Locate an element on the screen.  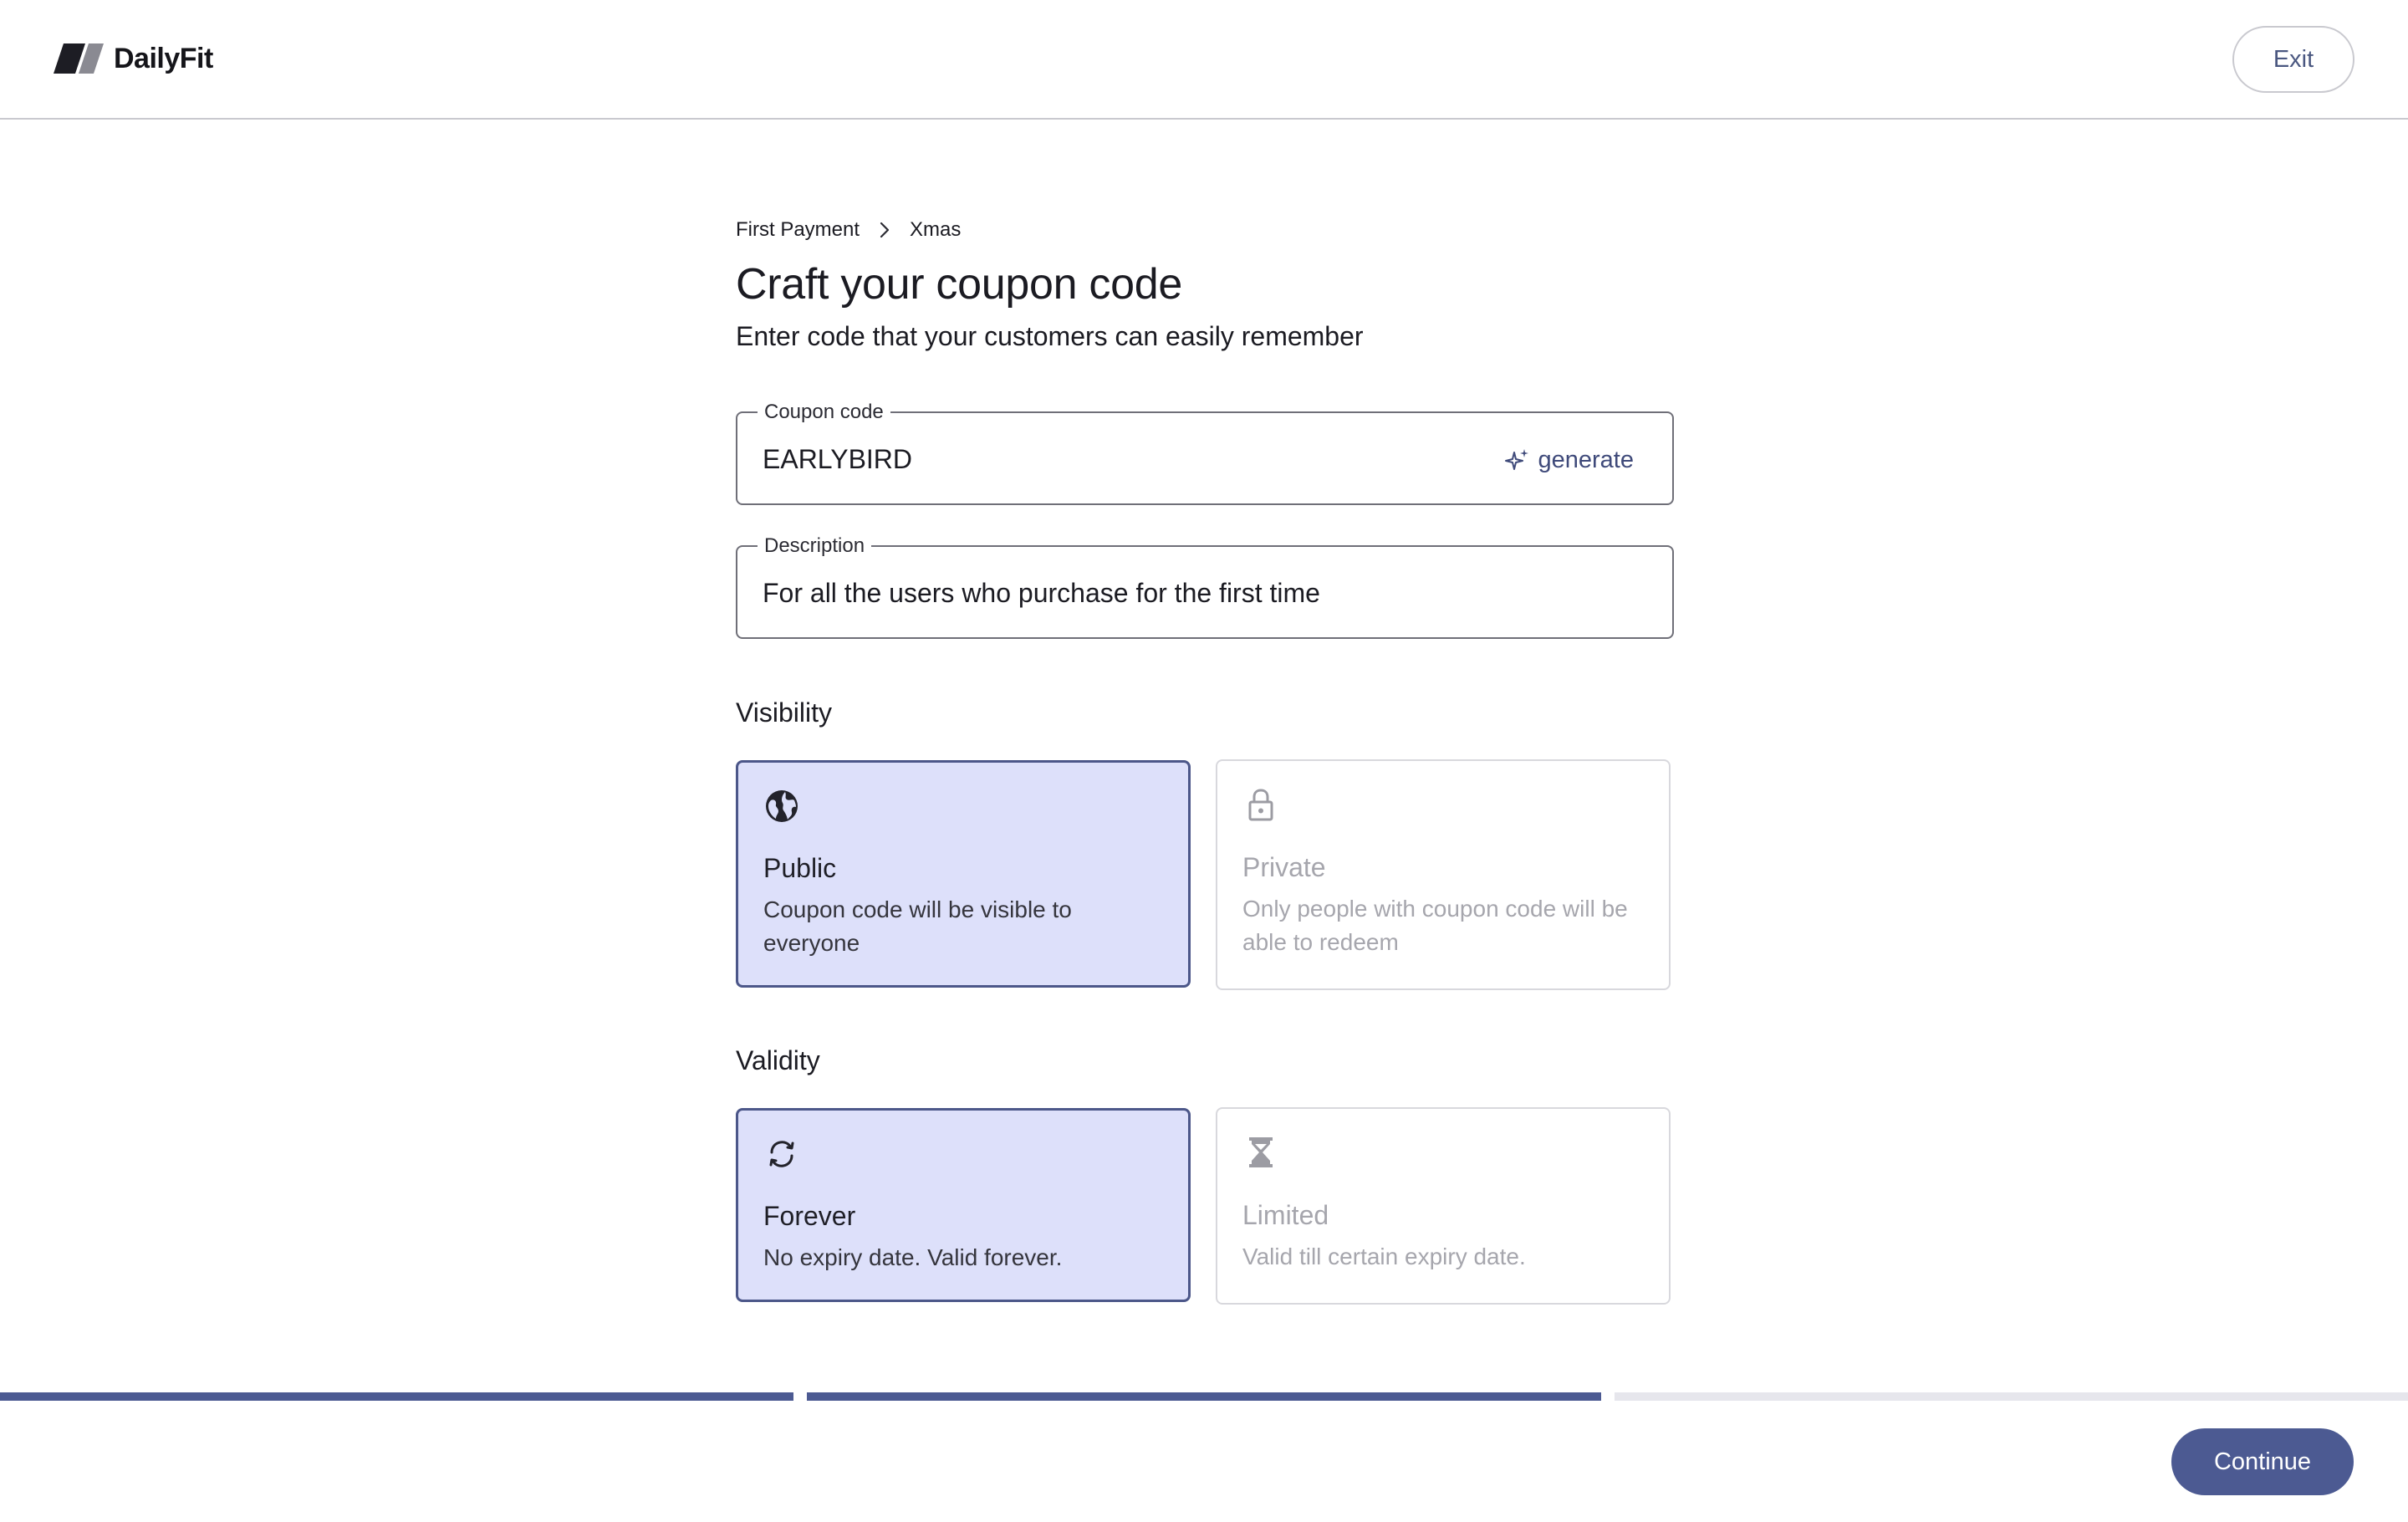
page-title: Craft your coupon code is located at coordinates (959, 284).